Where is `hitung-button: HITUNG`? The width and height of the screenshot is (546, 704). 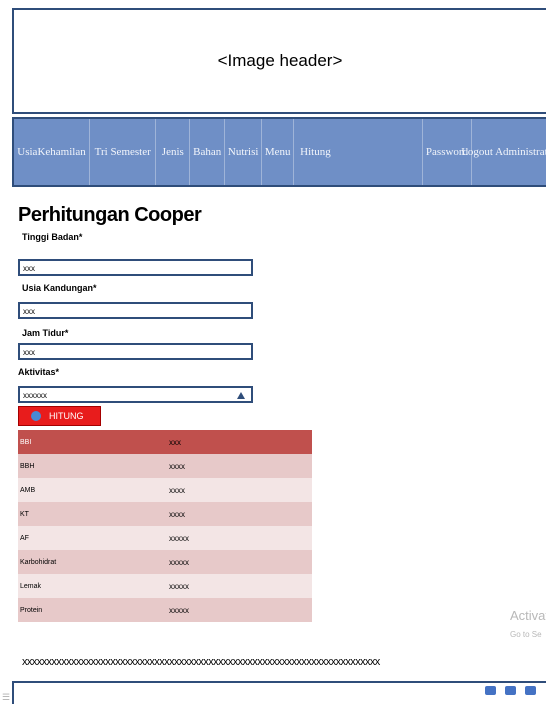 hitung-button: HITUNG is located at coordinates (59, 416).